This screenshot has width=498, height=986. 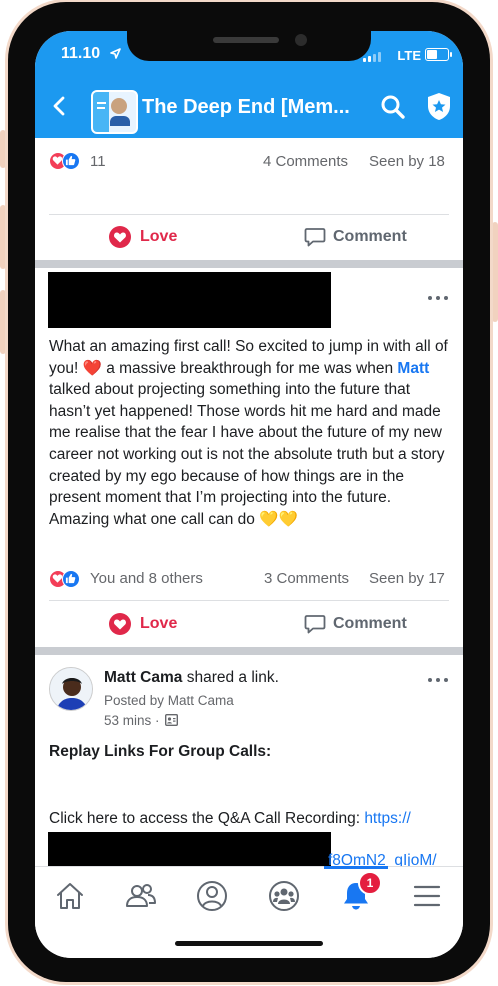 I want to click on reaction-count: 11, so click(x=98, y=161).